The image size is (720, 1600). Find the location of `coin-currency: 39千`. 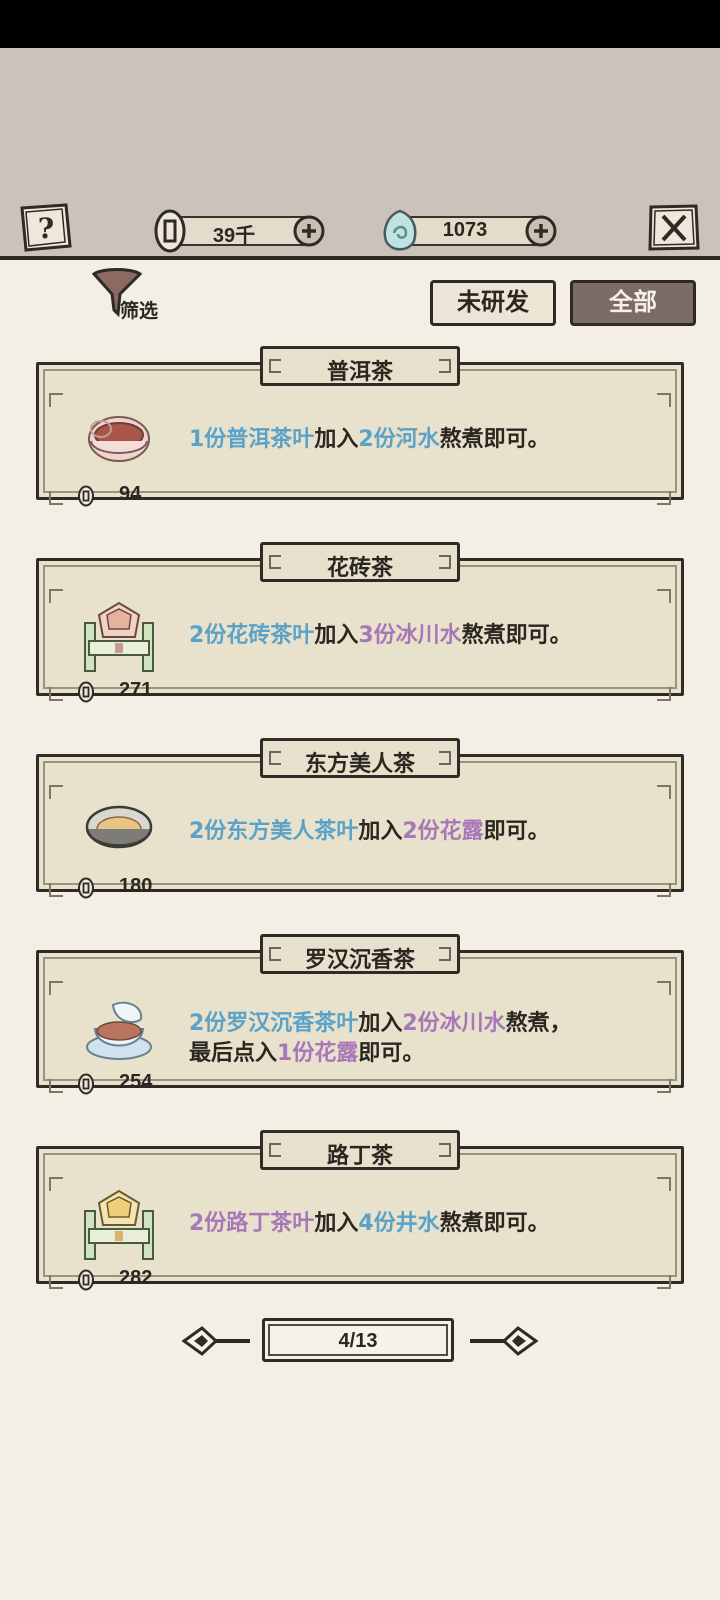

coin-currency: 39千 is located at coordinates (238, 231).